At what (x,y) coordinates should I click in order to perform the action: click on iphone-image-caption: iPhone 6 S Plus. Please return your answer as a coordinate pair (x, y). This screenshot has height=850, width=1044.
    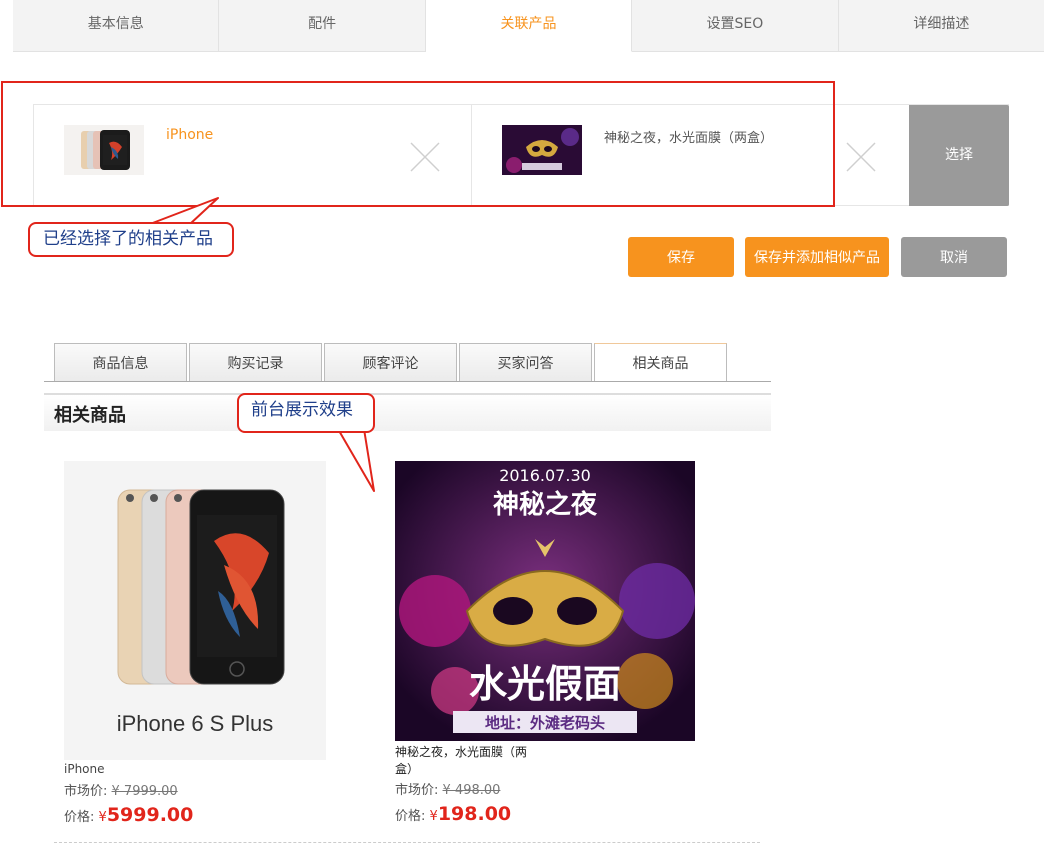
    Looking at the image, I should click on (195, 723).